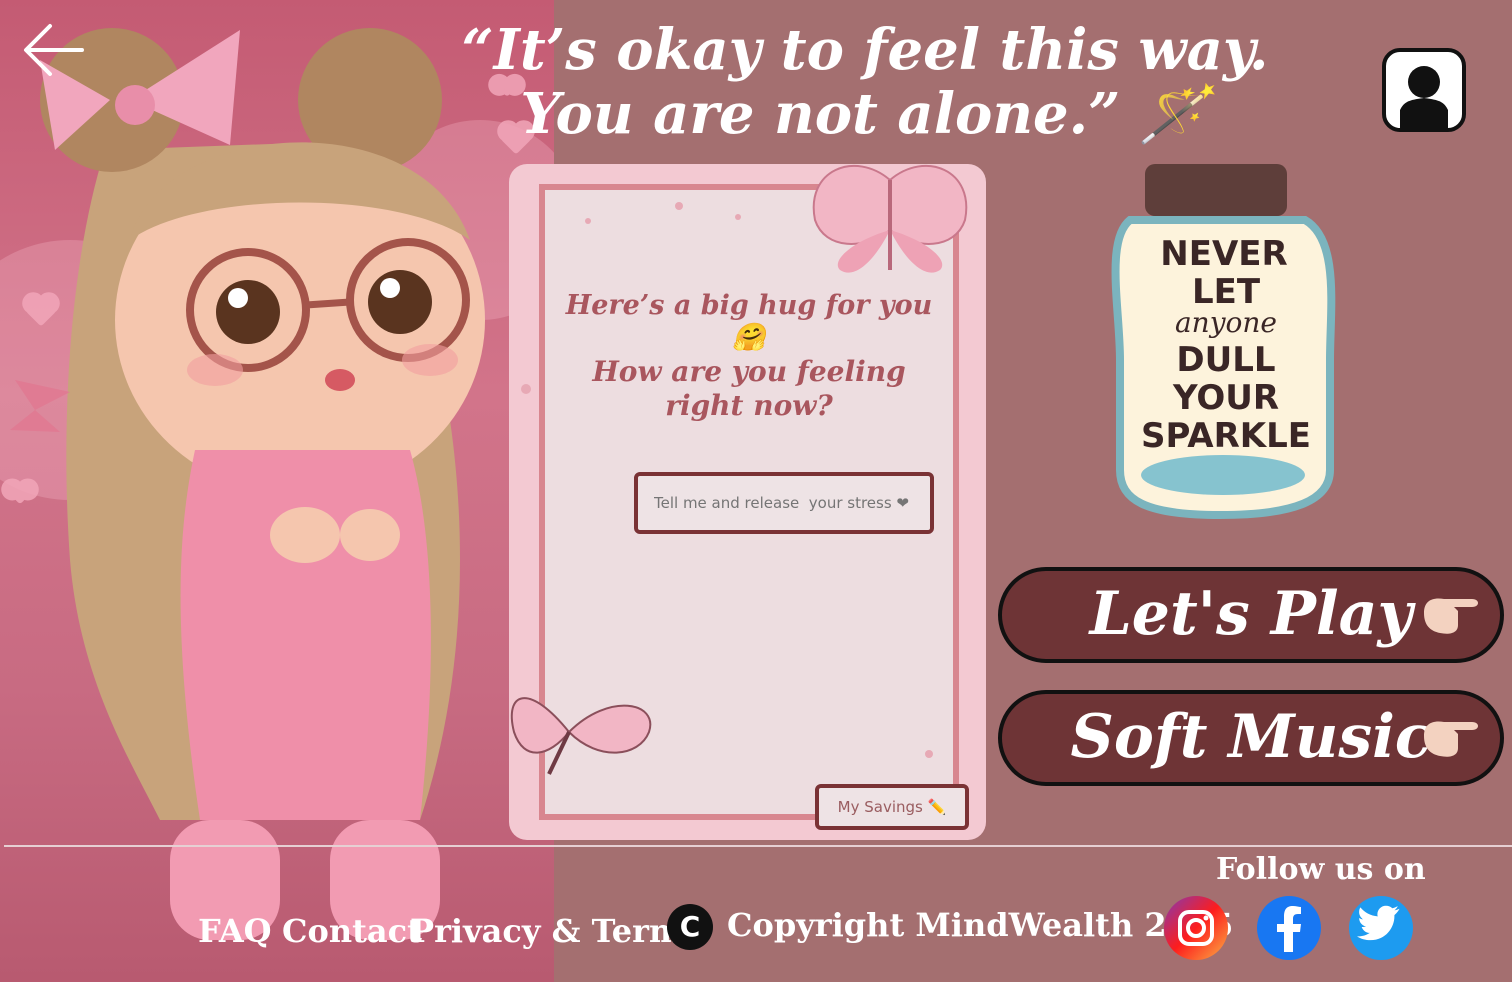 This screenshot has height=982, width=1512. I want to click on user-silhouette-icon, so click(1424, 97).